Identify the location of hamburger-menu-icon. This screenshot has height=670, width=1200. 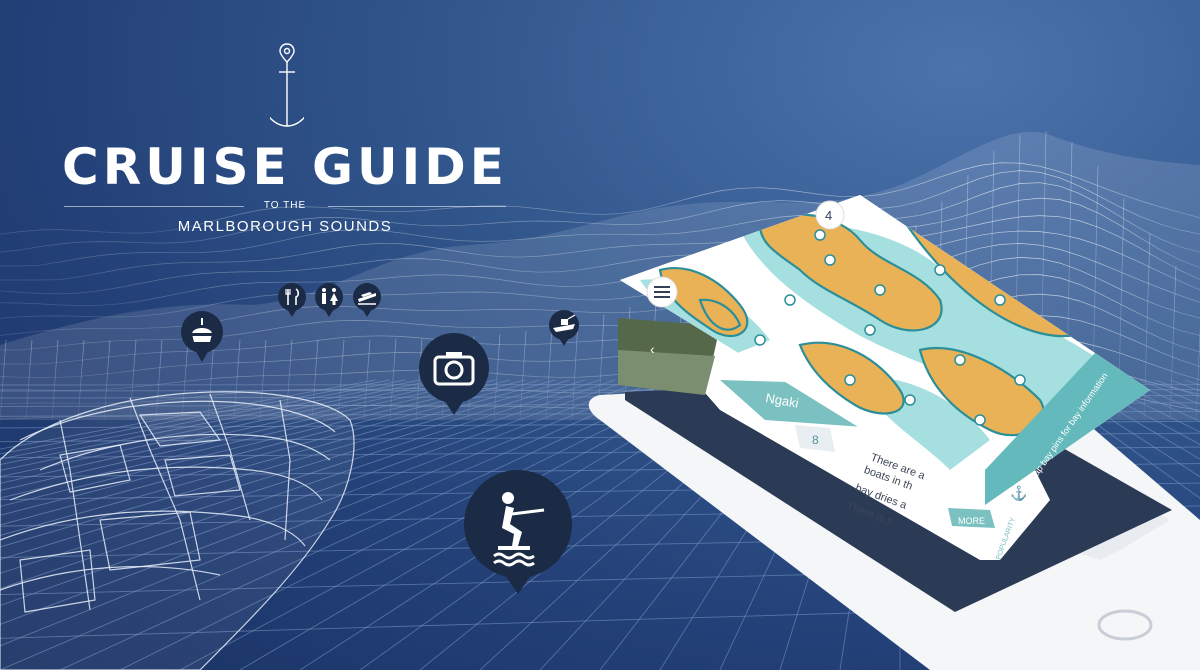
(662, 292).